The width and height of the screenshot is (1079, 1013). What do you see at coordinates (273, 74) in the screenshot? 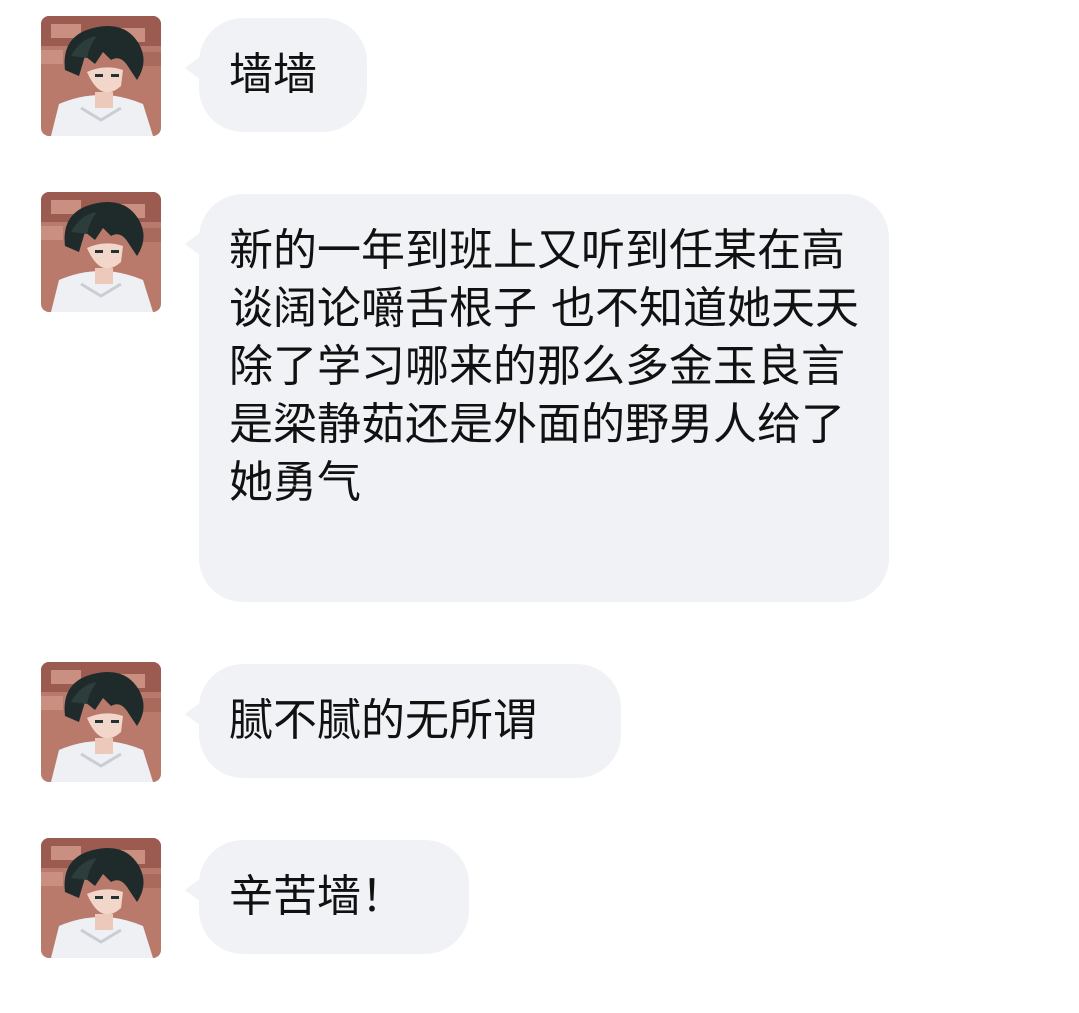
I see `message-text: 墙墙` at bounding box center [273, 74].